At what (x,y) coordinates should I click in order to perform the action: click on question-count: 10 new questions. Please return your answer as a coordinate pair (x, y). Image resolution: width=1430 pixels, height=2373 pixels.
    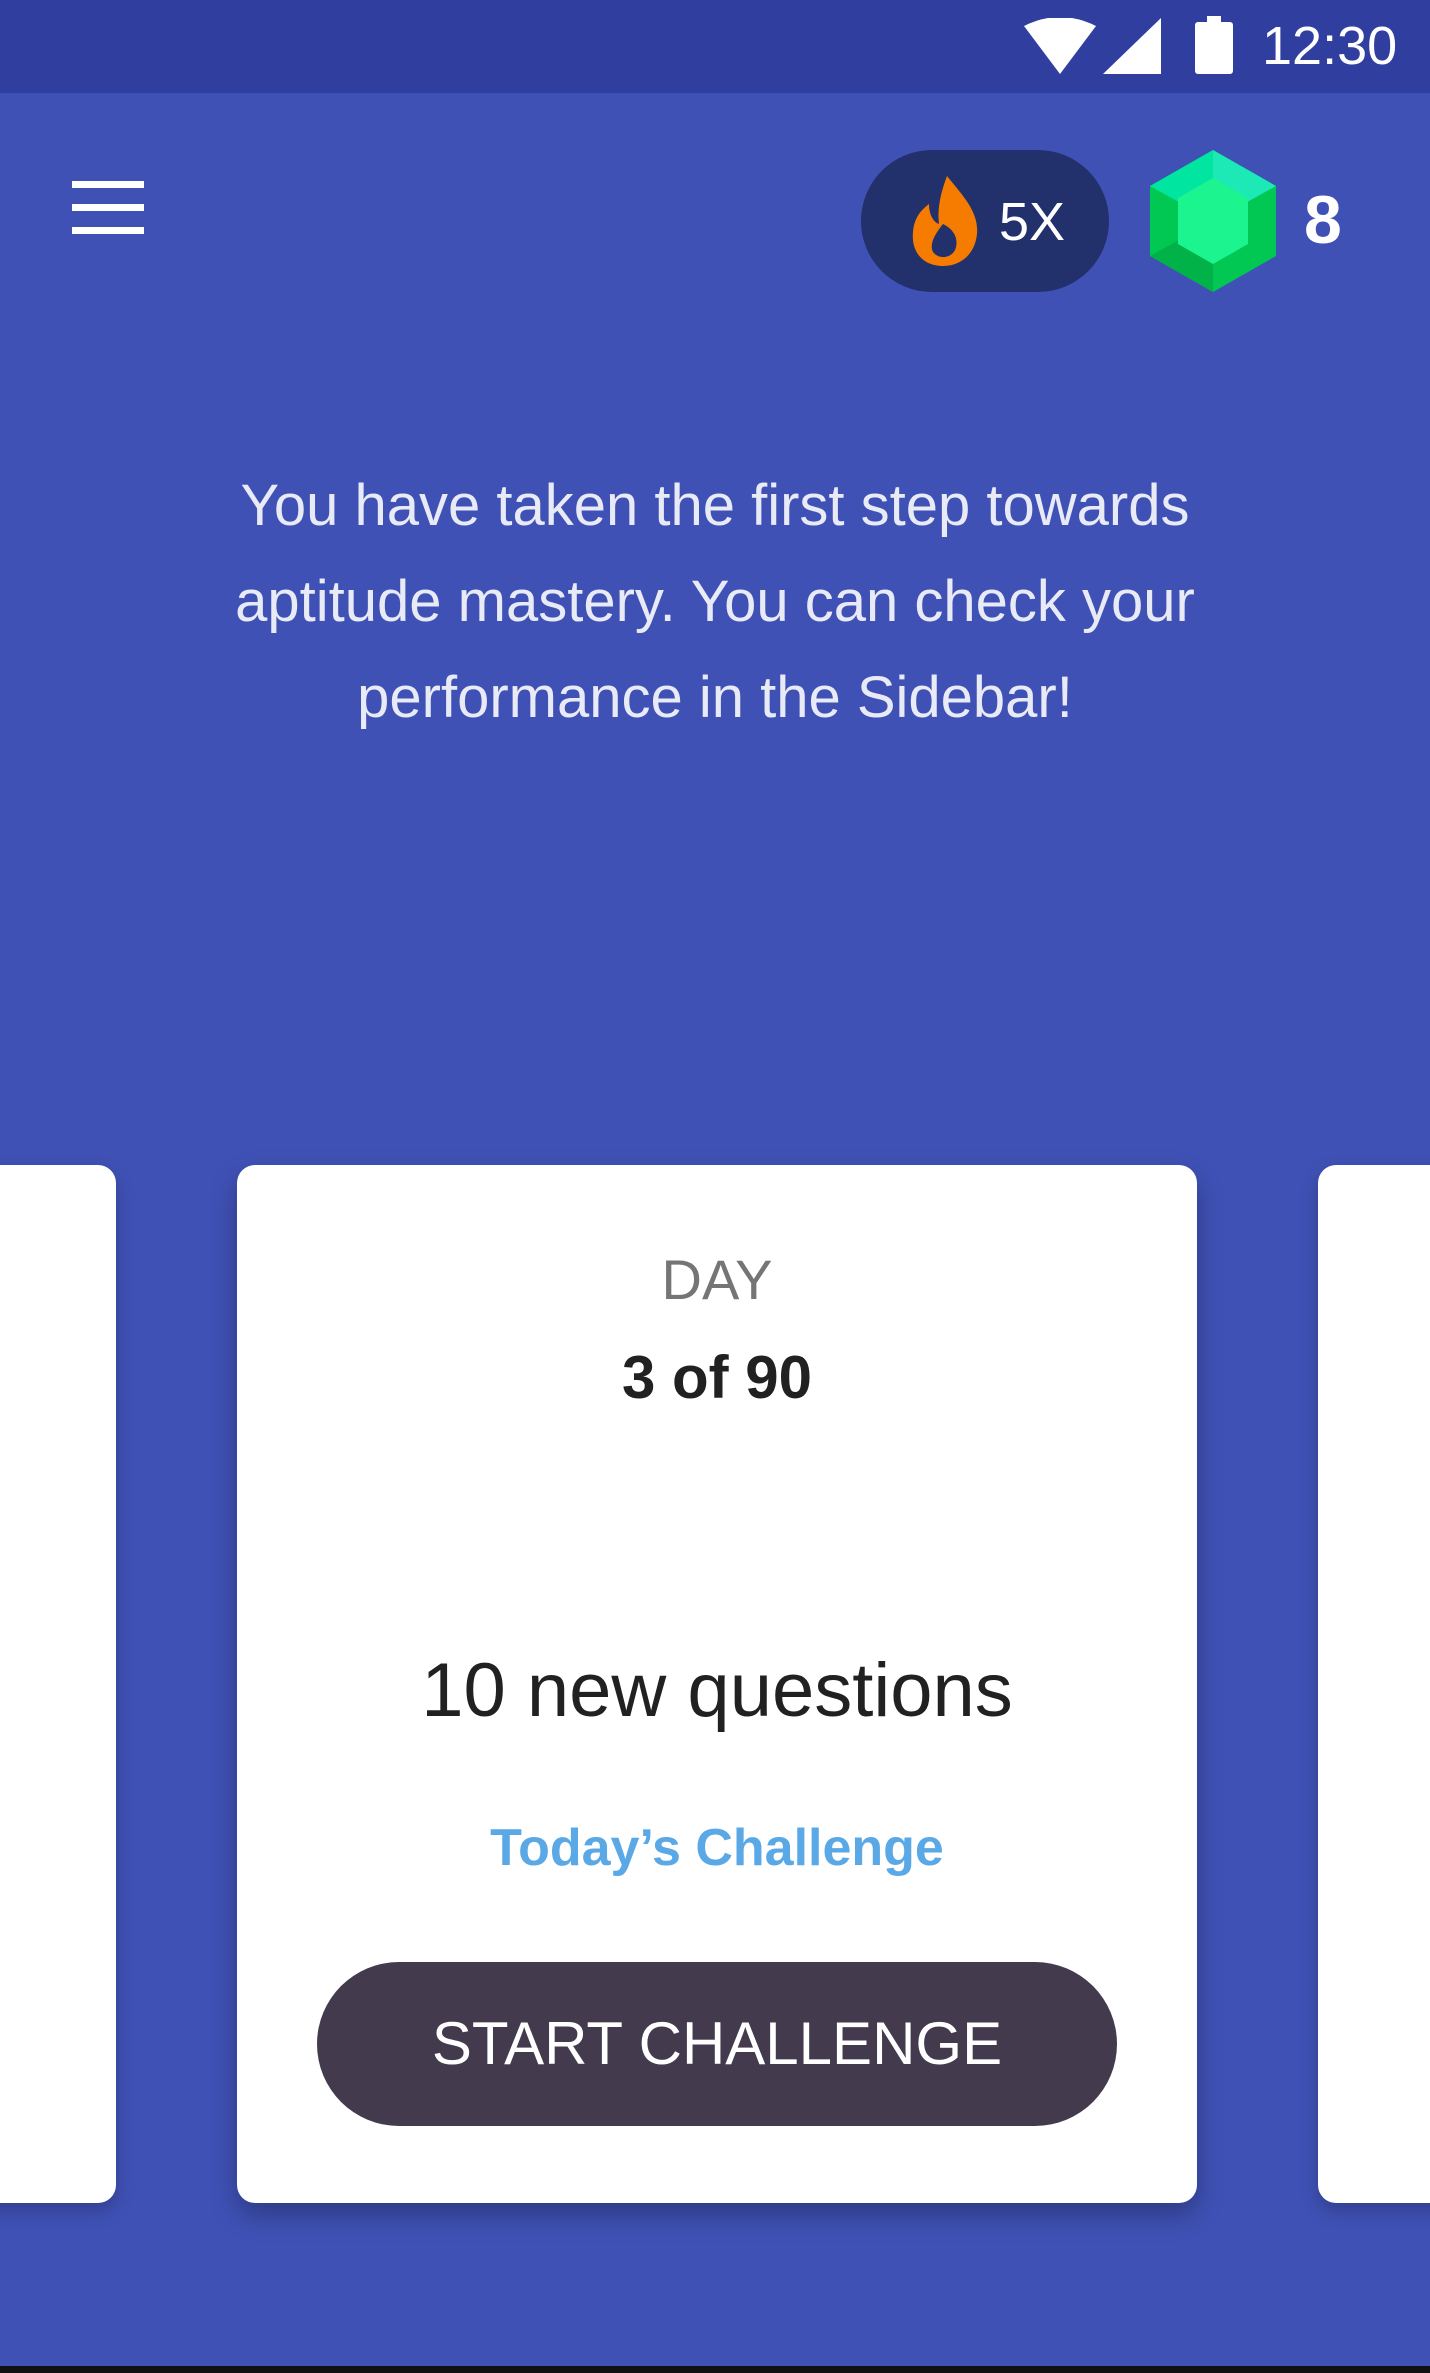
    Looking at the image, I should click on (717, 1690).